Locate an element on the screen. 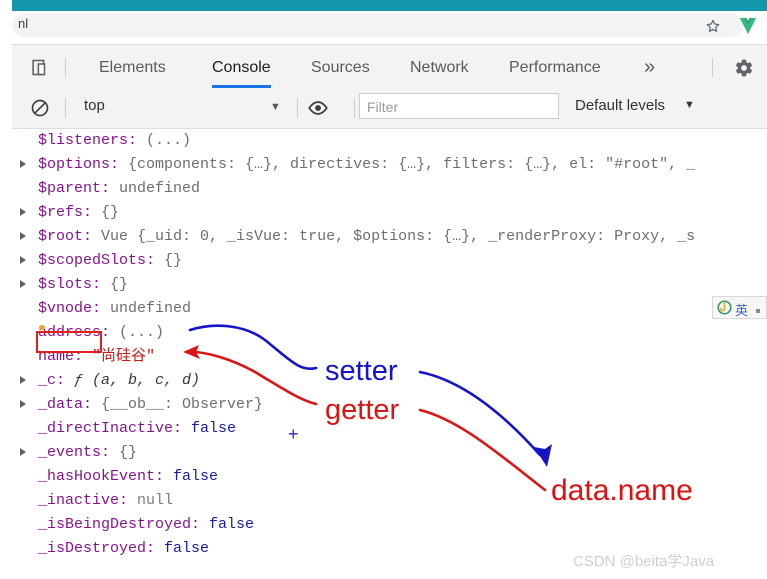  property-key: _data is located at coordinates (61, 404).